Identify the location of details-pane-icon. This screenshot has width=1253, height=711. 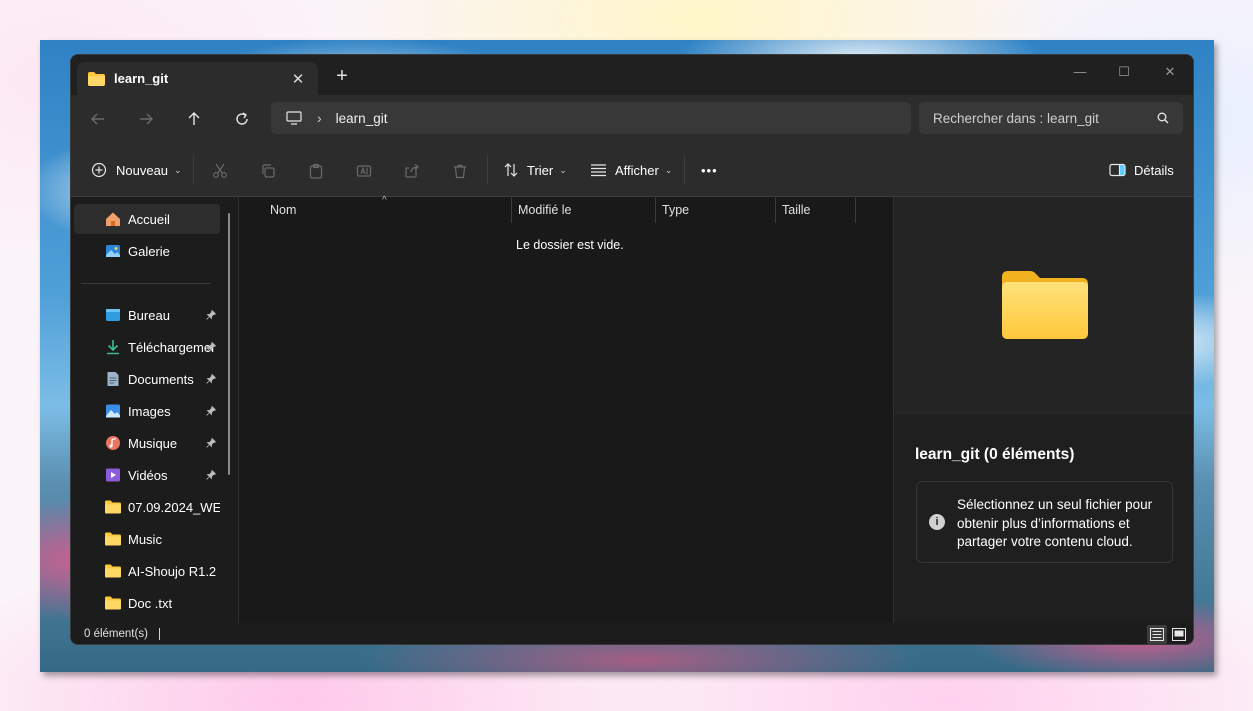
(1117, 170).